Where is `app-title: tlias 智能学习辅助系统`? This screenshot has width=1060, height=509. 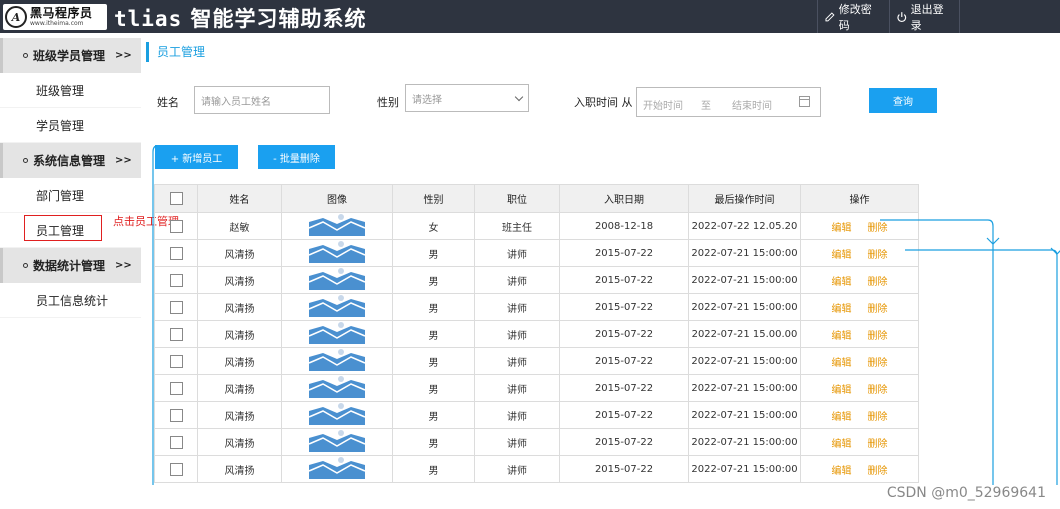 app-title: tlias 智能学习辅助系统 is located at coordinates (240, 18).